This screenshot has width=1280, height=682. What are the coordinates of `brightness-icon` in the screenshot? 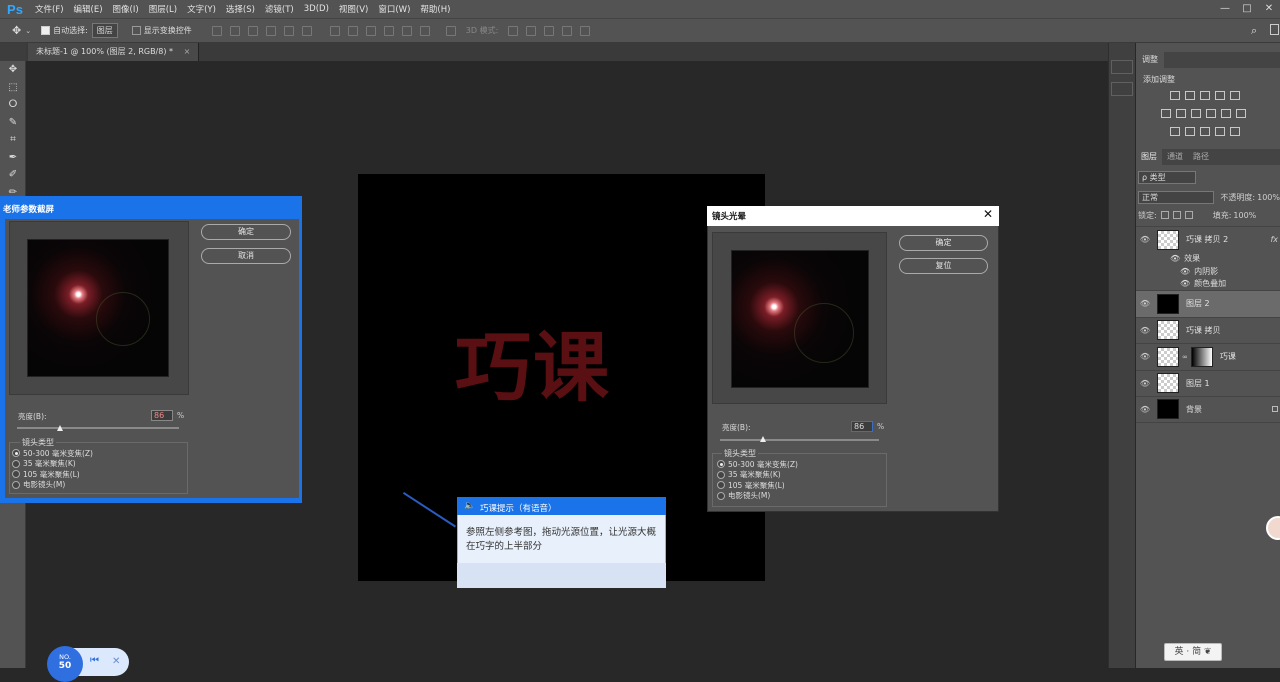 It's located at (1175, 95).